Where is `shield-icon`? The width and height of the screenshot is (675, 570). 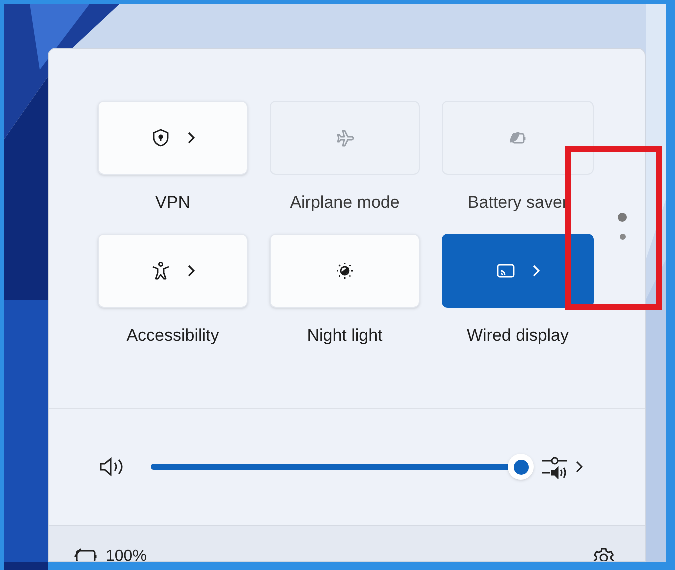
shield-icon is located at coordinates (161, 138).